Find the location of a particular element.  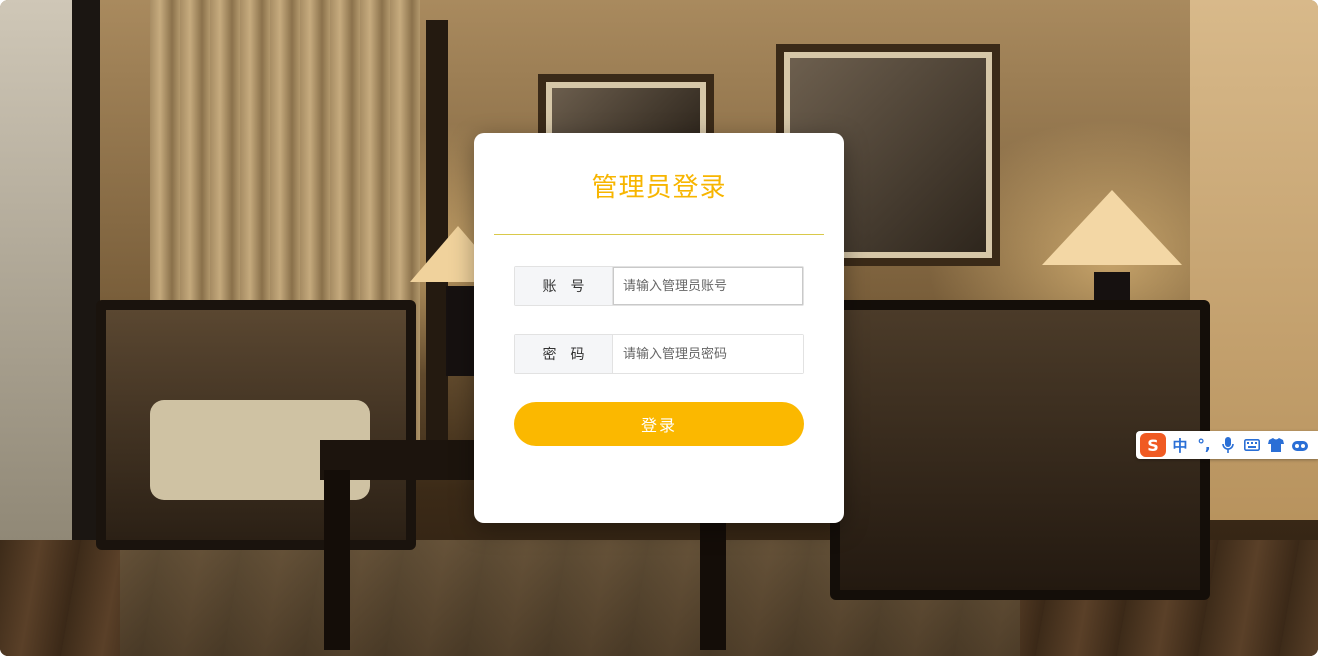

account-field: 账号 is located at coordinates (659, 286).